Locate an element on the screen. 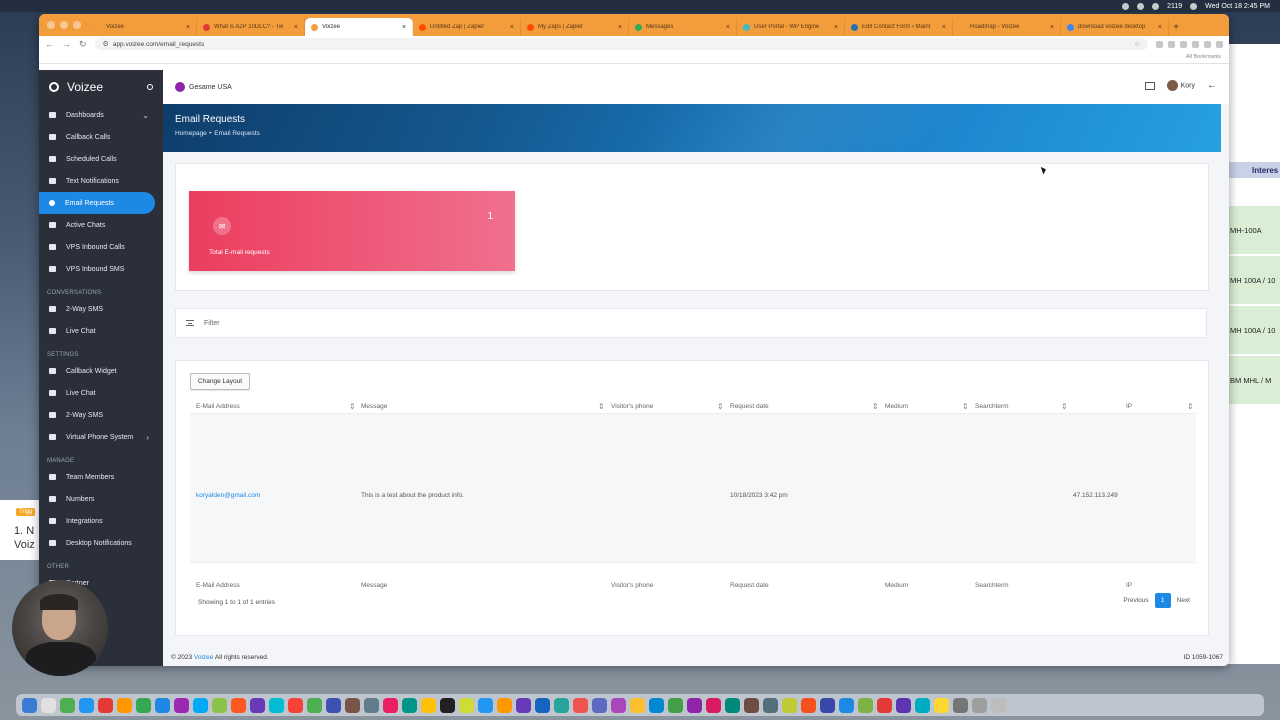 This screenshot has width=1280, height=720. change-layout-button: Change Layout is located at coordinates (220, 381).